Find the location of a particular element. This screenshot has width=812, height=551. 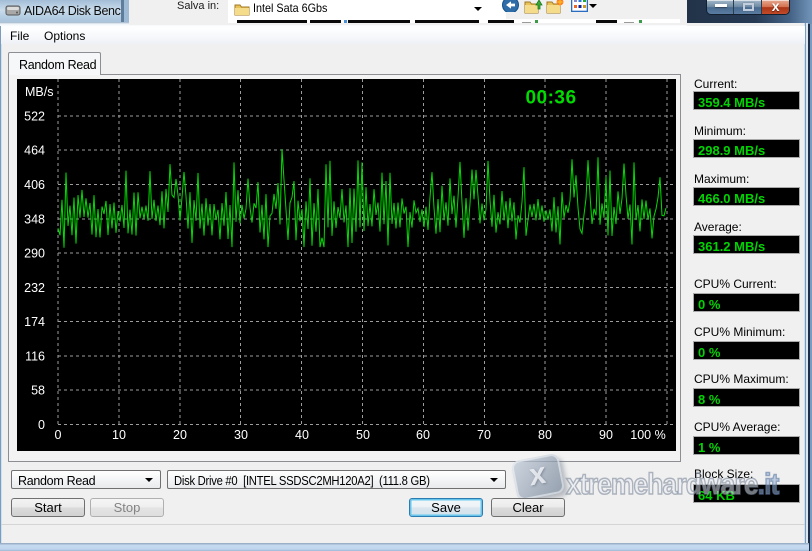

svg-text: 40 is located at coordinates (302, 435).